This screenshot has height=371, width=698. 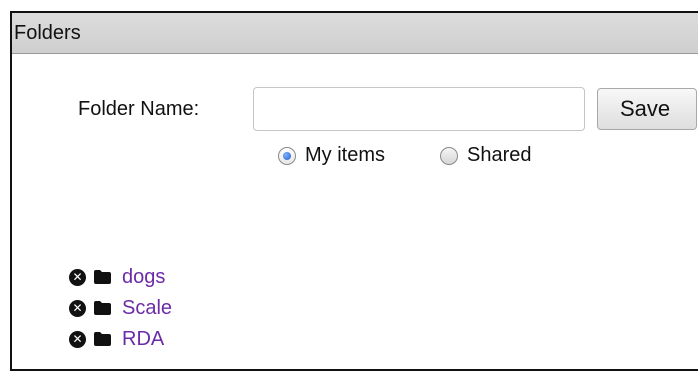 What do you see at coordinates (147, 308) in the screenshot?
I see `folder-link-scale: Scale` at bounding box center [147, 308].